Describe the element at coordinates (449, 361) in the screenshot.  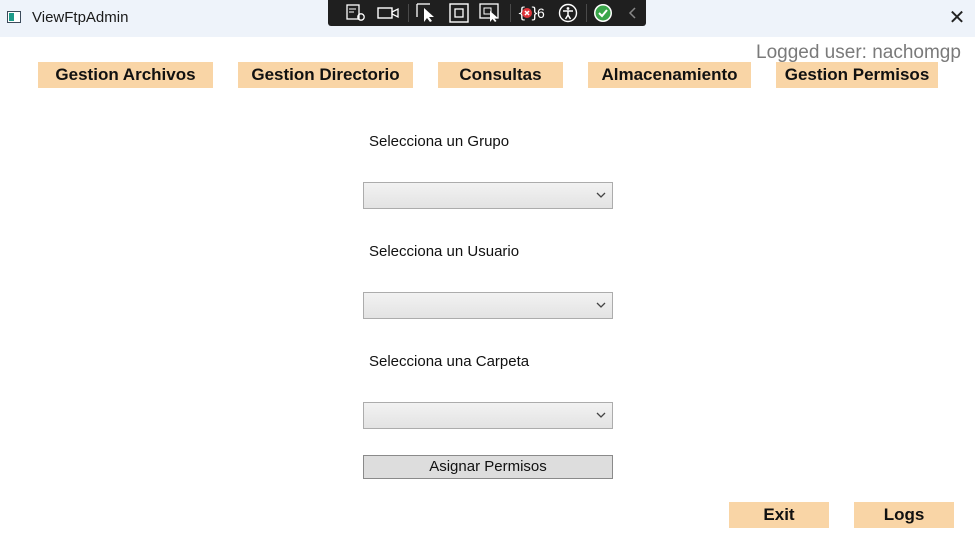
I see `carpeta-label: Selecciona una Carpeta` at that location.